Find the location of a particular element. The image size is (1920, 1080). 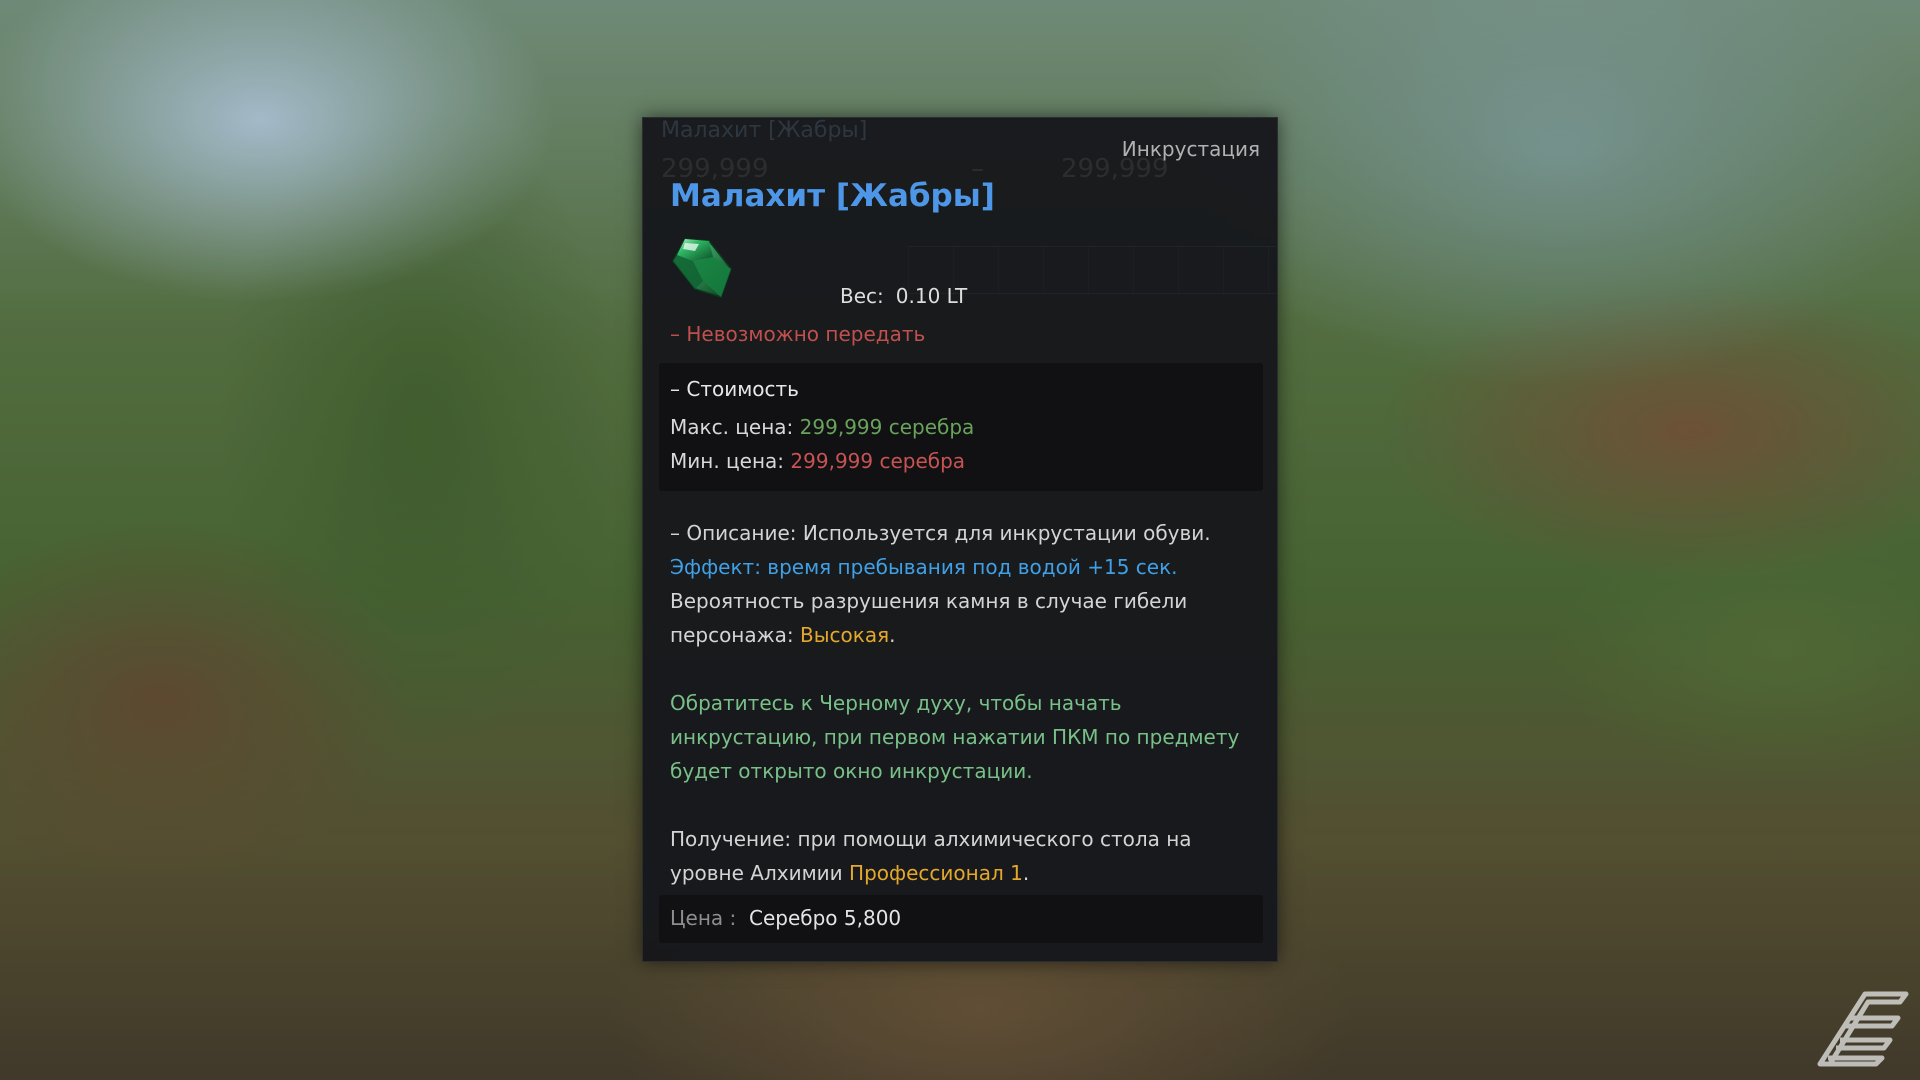

not-tradable-notice: – Невозможно передать is located at coordinates (798, 334).